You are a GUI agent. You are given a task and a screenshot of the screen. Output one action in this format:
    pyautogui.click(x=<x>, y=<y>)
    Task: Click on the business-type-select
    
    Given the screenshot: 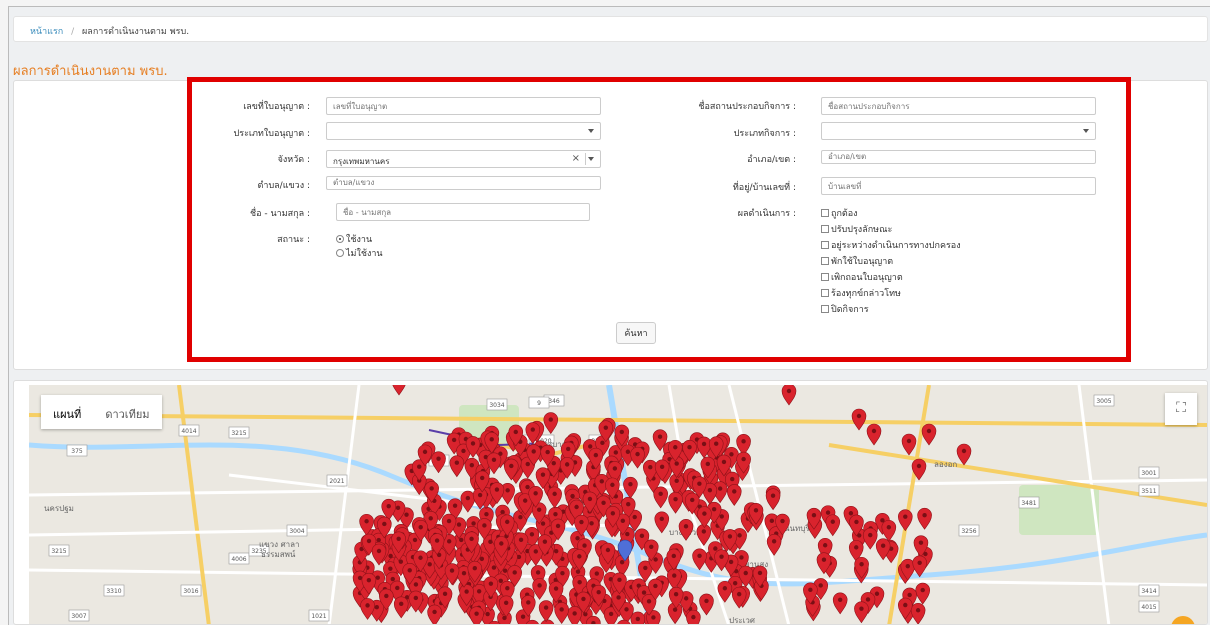 What is the action you would take?
    pyautogui.click(x=958, y=131)
    